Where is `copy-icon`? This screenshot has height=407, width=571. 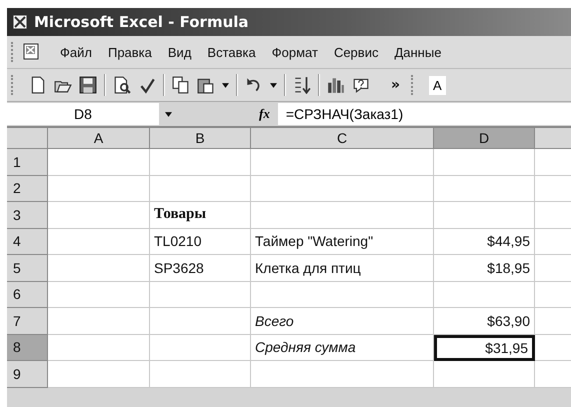
copy-icon is located at coordinates (181, 85).